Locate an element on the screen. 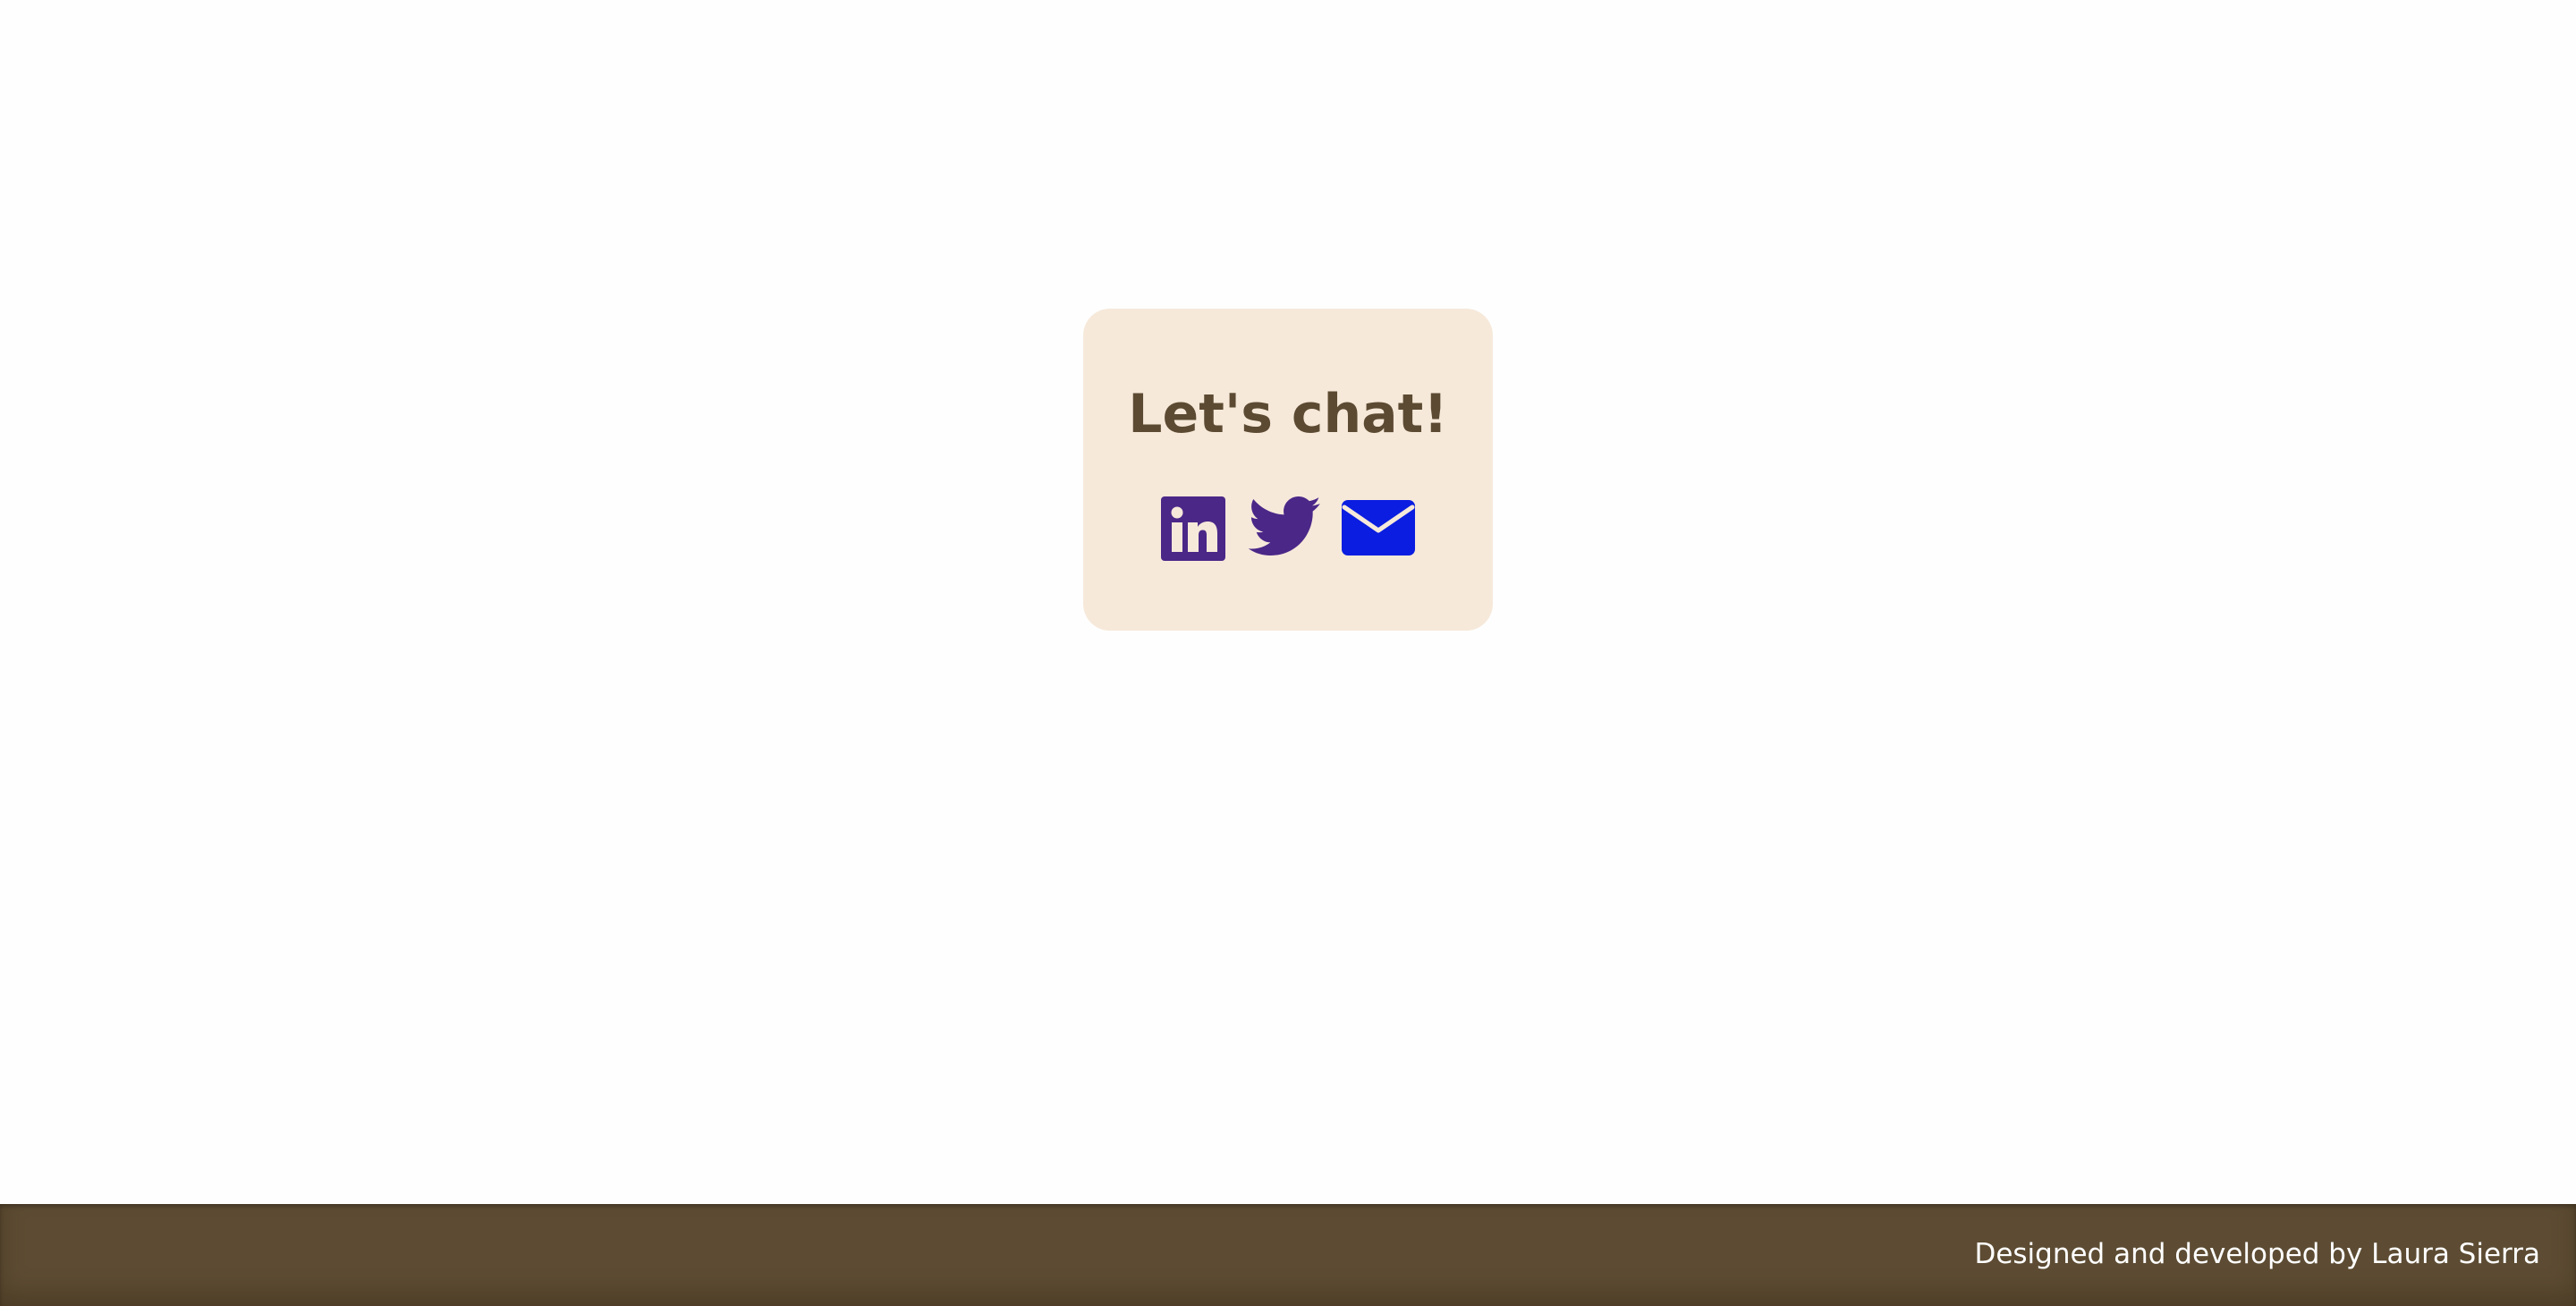  email-link is located at coordinates (1378, 527).